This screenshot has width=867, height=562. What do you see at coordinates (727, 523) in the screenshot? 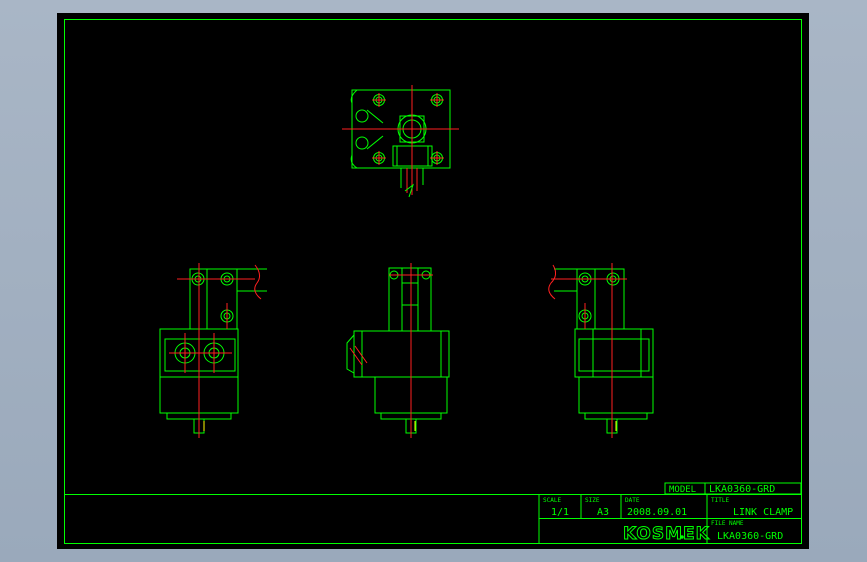
I see `file-name-label: FILE NAME` at bounding box center [727, 523].